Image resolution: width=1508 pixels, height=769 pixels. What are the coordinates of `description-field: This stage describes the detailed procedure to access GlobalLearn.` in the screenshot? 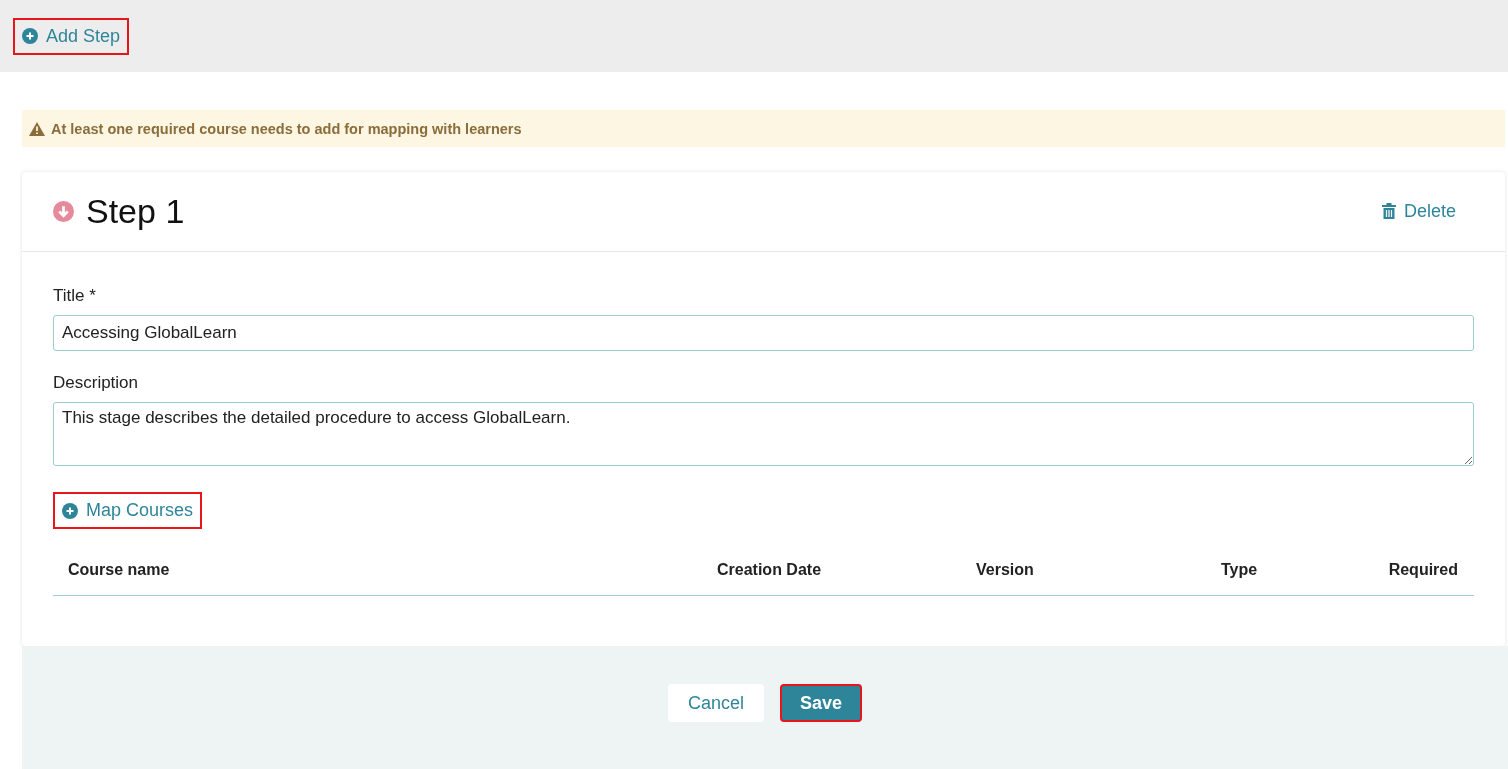 It's located at (763, 434).